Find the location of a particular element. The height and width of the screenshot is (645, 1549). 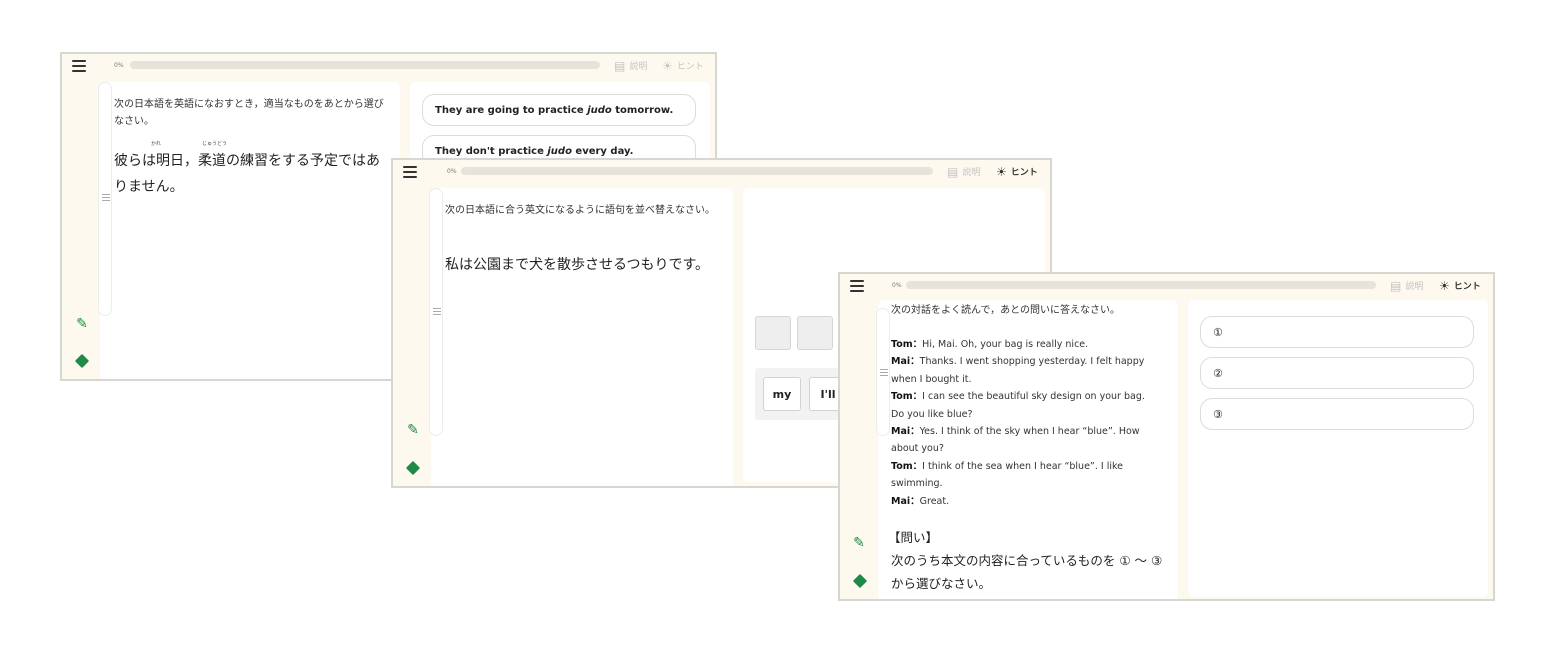

dialog-line: Mai：Great. is located at coordinates (1026, 501).